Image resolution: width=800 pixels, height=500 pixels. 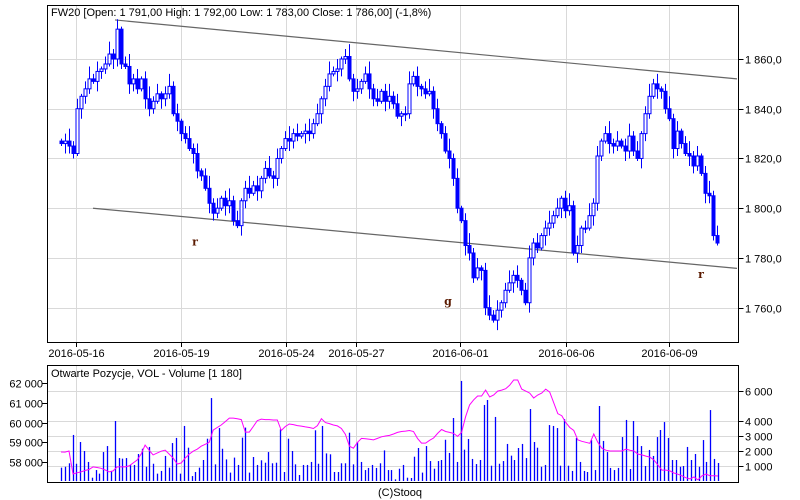 What do you see at coordinates (426, 49) in the screenshot?
I see `upper-channel-line` at bounding box center [426, 49].